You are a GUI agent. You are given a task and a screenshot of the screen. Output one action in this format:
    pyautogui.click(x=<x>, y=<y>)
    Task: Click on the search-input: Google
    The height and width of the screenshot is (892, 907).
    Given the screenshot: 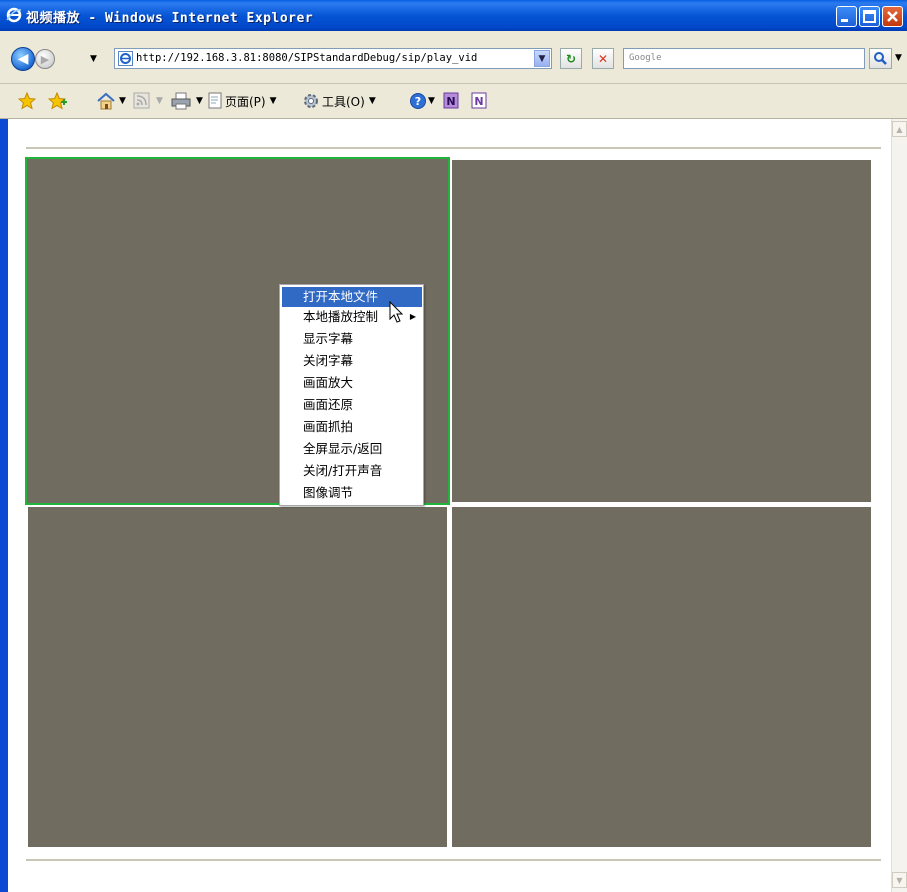 What is the action you would take?
    pyautogui.click(x=645, y=58)
    